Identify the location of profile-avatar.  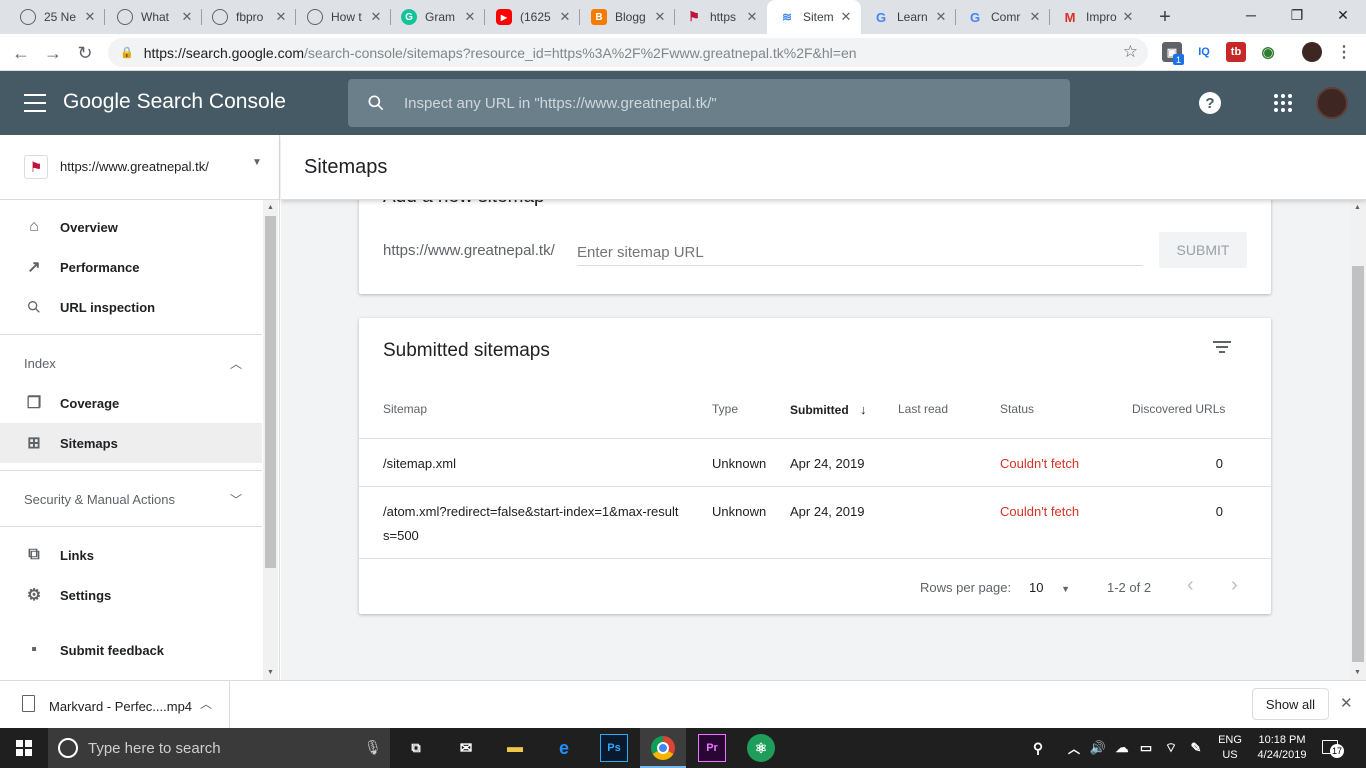
(1312, 52).